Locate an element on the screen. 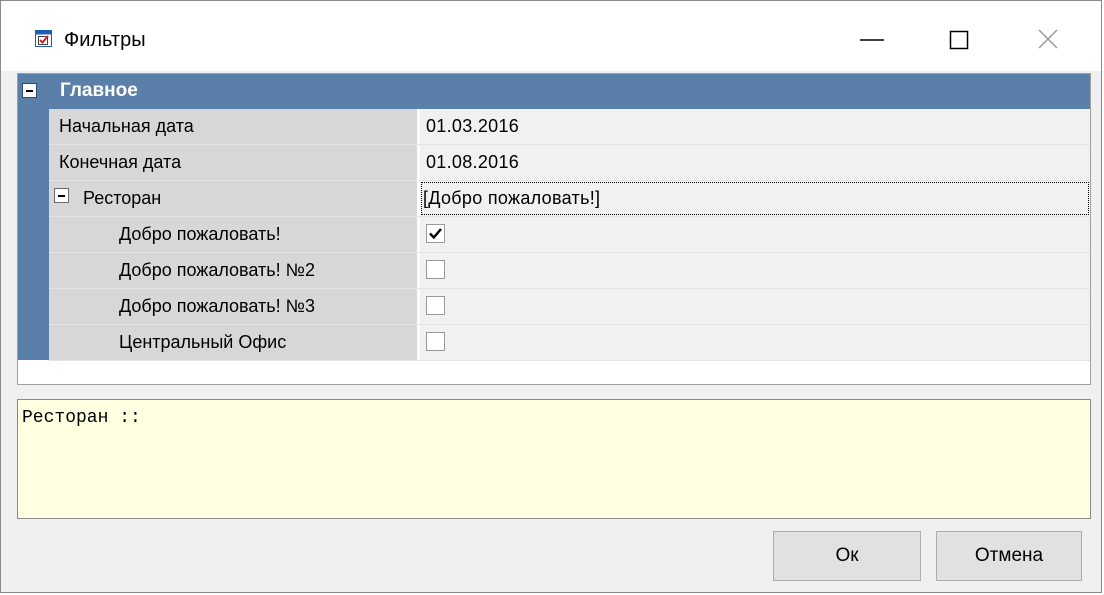  category-label: Главное is located at coordinates (99, 90).